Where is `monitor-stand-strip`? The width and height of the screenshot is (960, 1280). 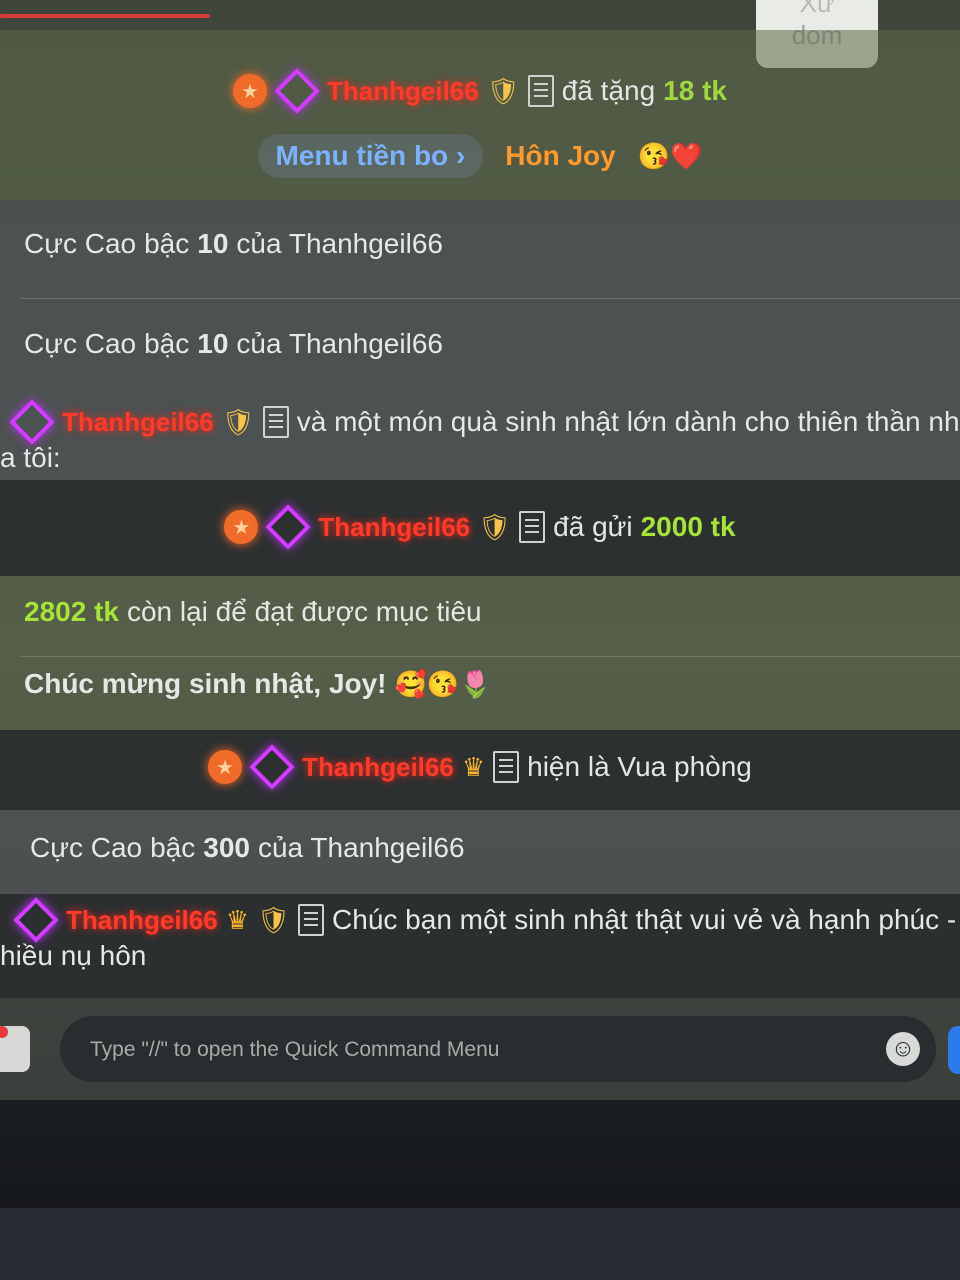 monitor-stand-strip is located at coordinates (480, 1244).